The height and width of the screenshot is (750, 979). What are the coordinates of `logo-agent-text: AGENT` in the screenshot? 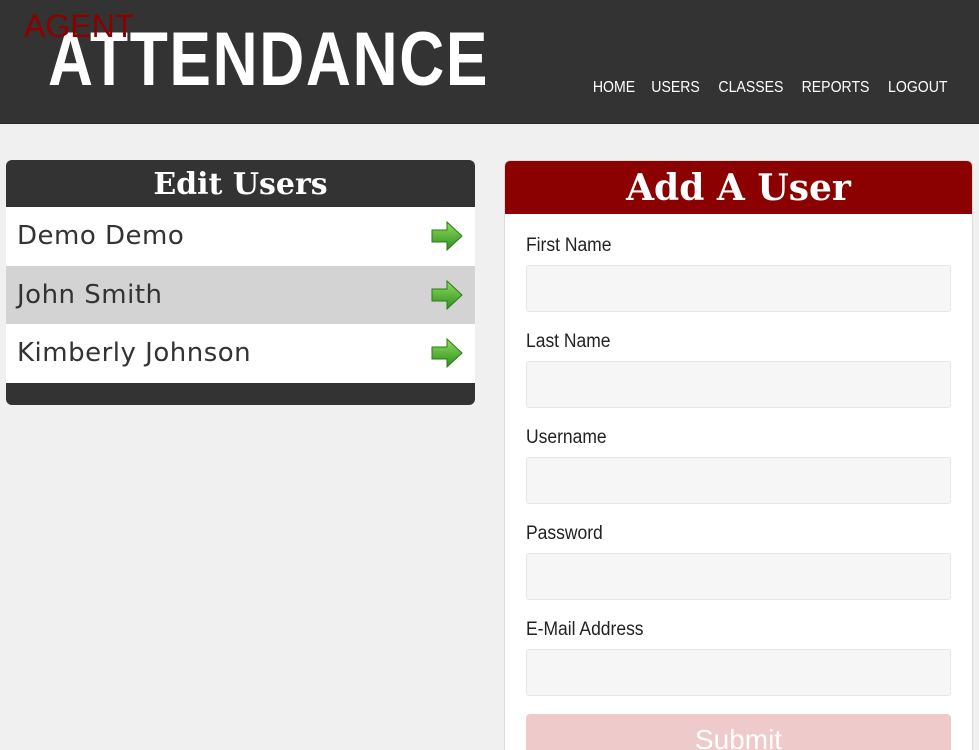 It's located at (79, 26).